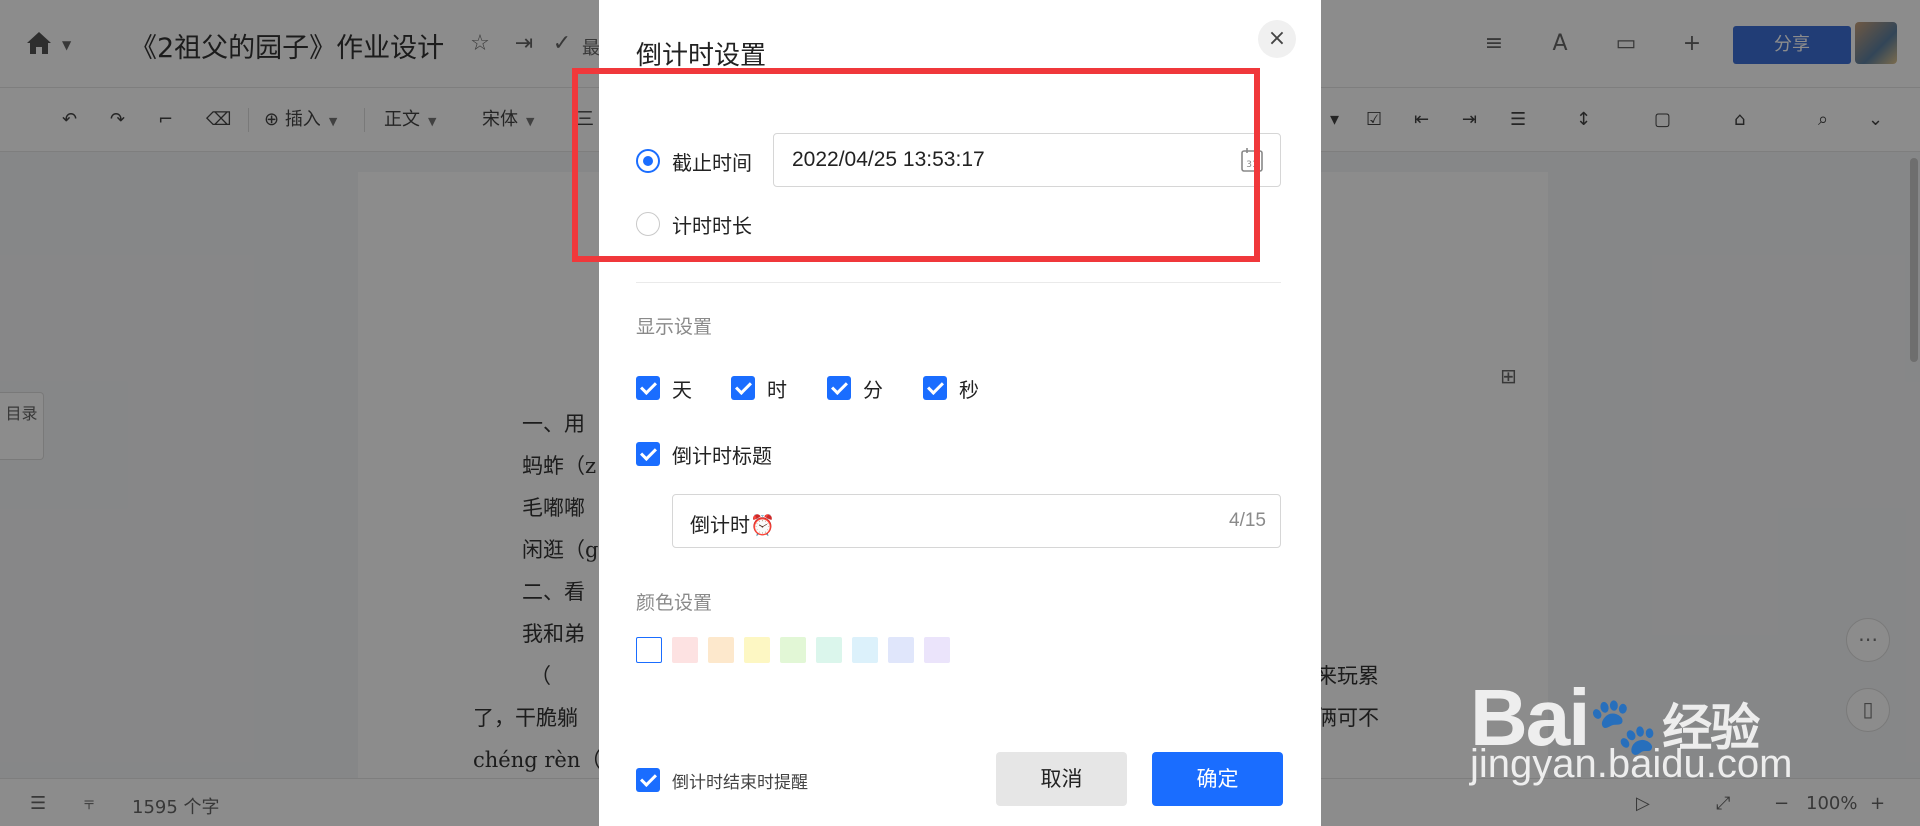  I want to click on end-reminder-option: 倒计时结束时提醒, so click(722, 780).